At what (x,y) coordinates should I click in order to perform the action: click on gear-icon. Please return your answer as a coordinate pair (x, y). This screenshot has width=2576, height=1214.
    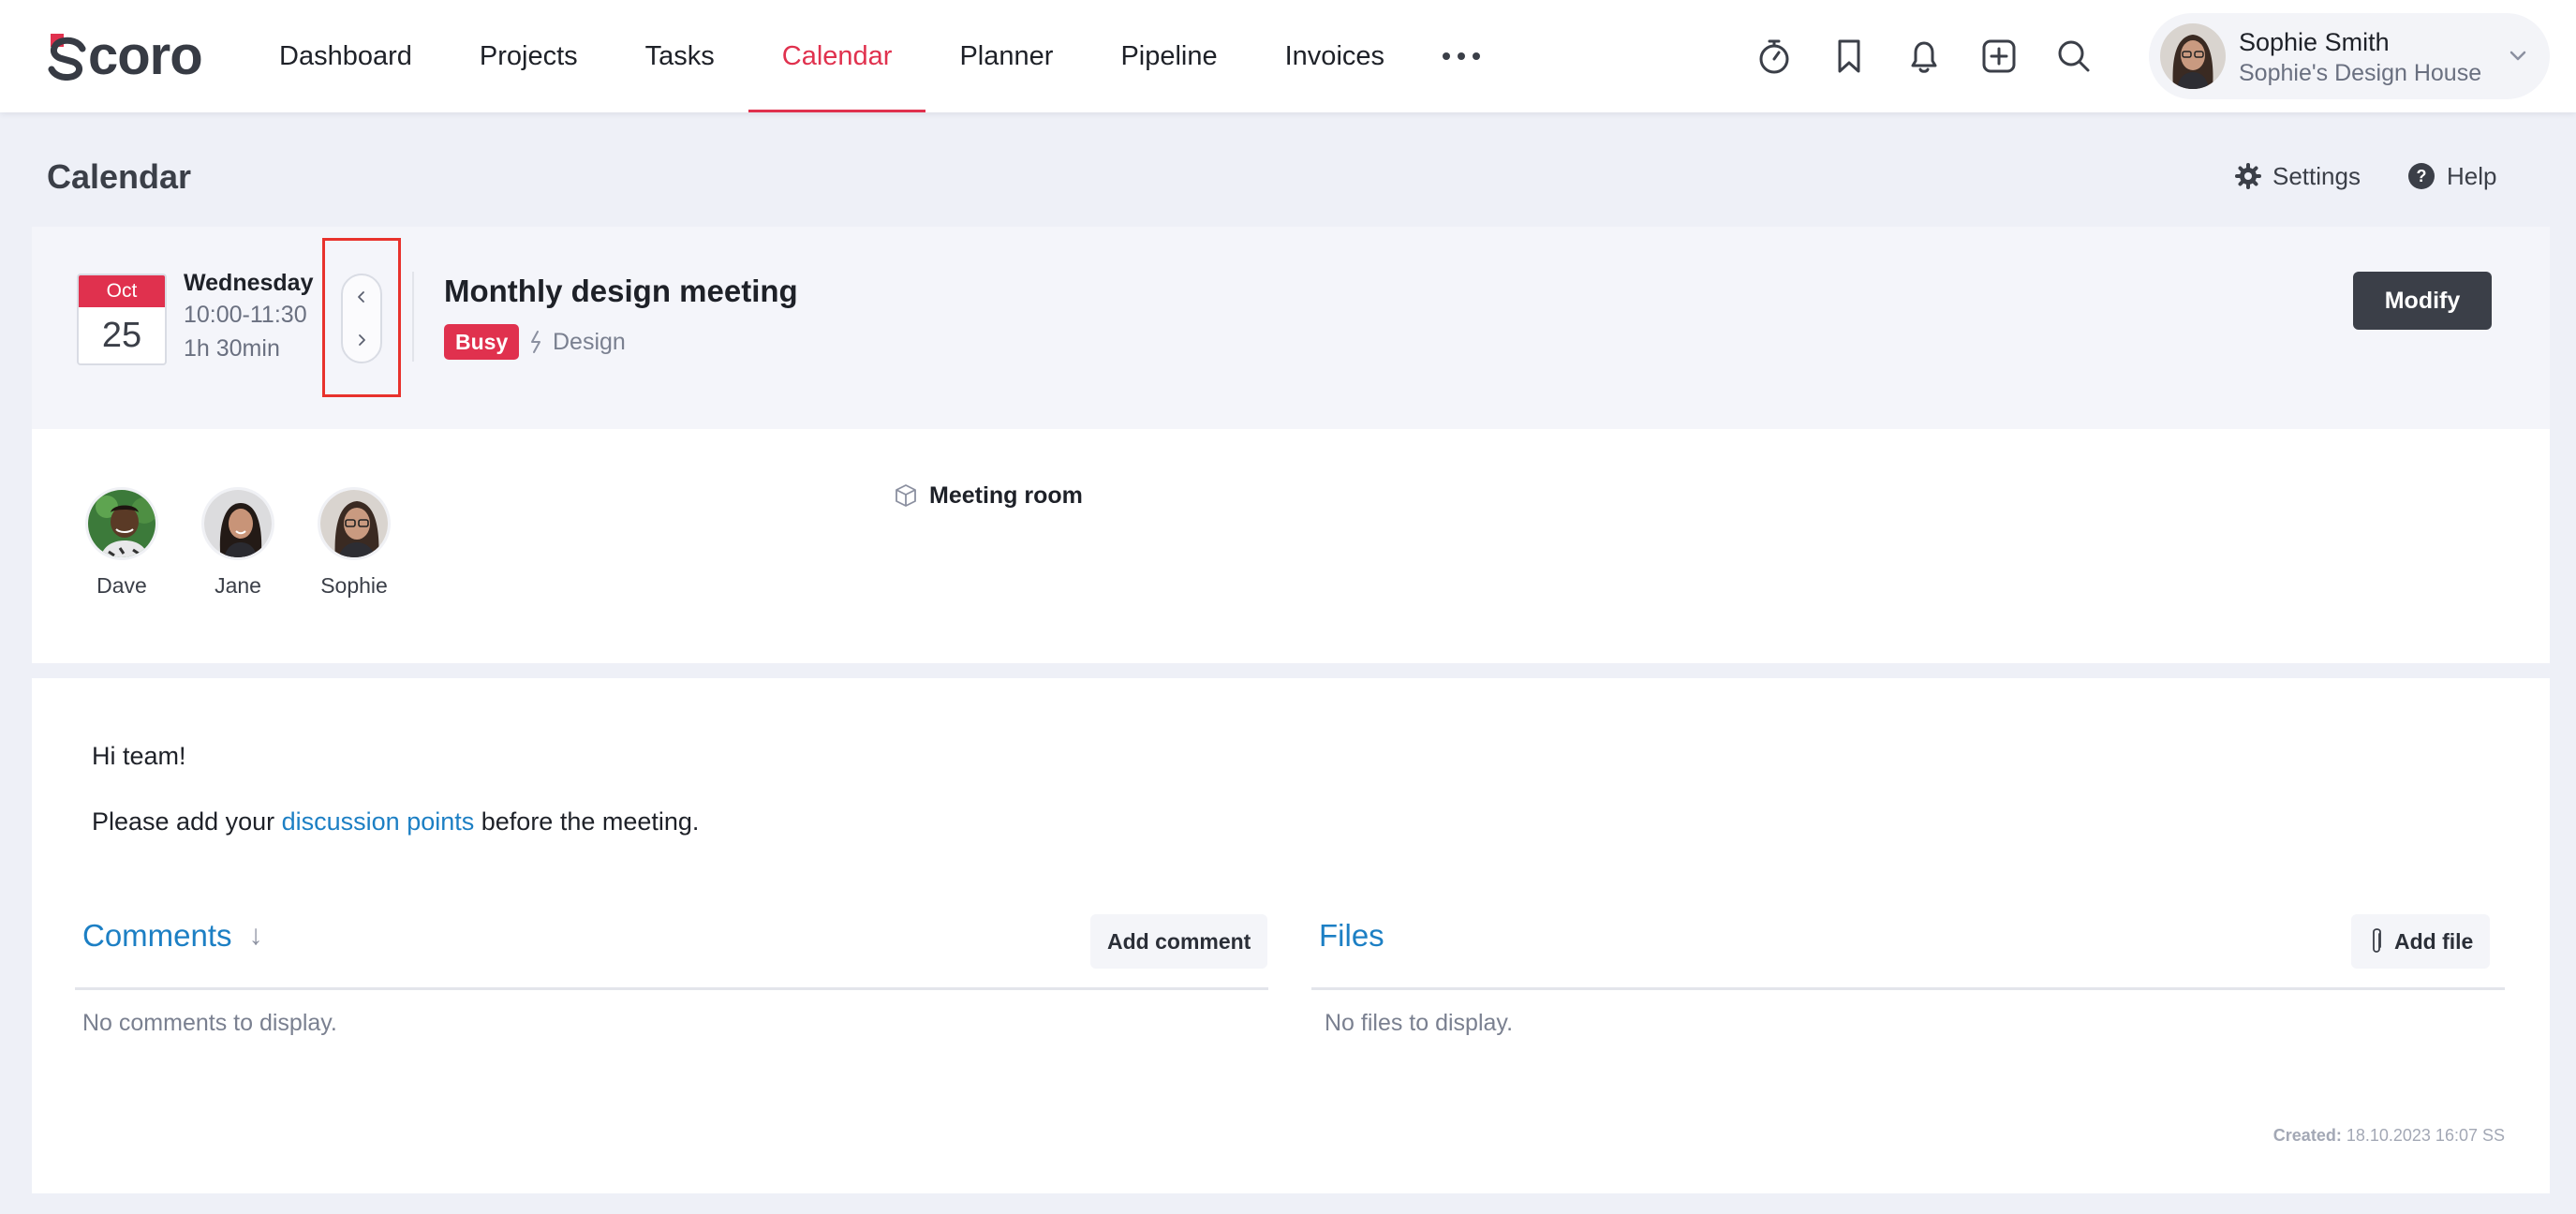
    Looking at the image, I should click on (2248, 176).